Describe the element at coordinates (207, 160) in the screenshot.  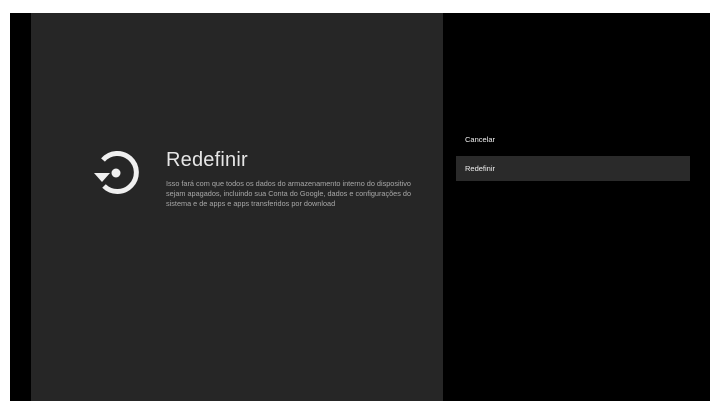
I see `page-title: Redefinir` at that location.